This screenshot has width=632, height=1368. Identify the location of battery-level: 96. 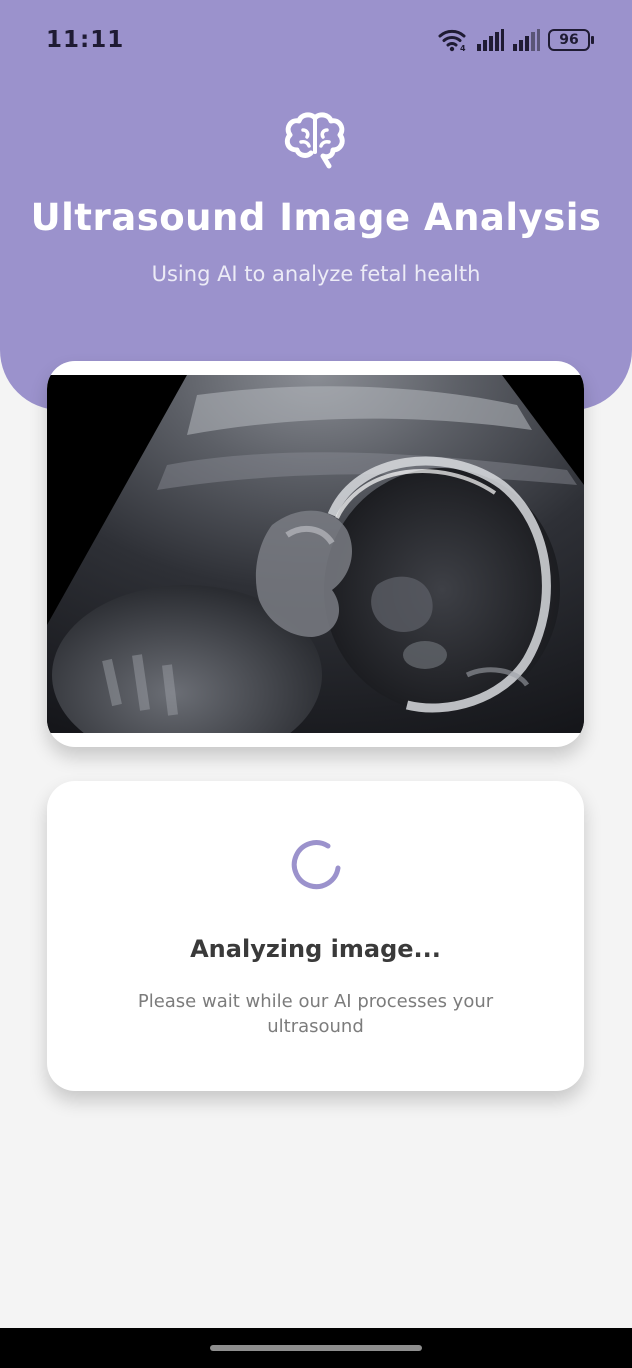
(569, 40).